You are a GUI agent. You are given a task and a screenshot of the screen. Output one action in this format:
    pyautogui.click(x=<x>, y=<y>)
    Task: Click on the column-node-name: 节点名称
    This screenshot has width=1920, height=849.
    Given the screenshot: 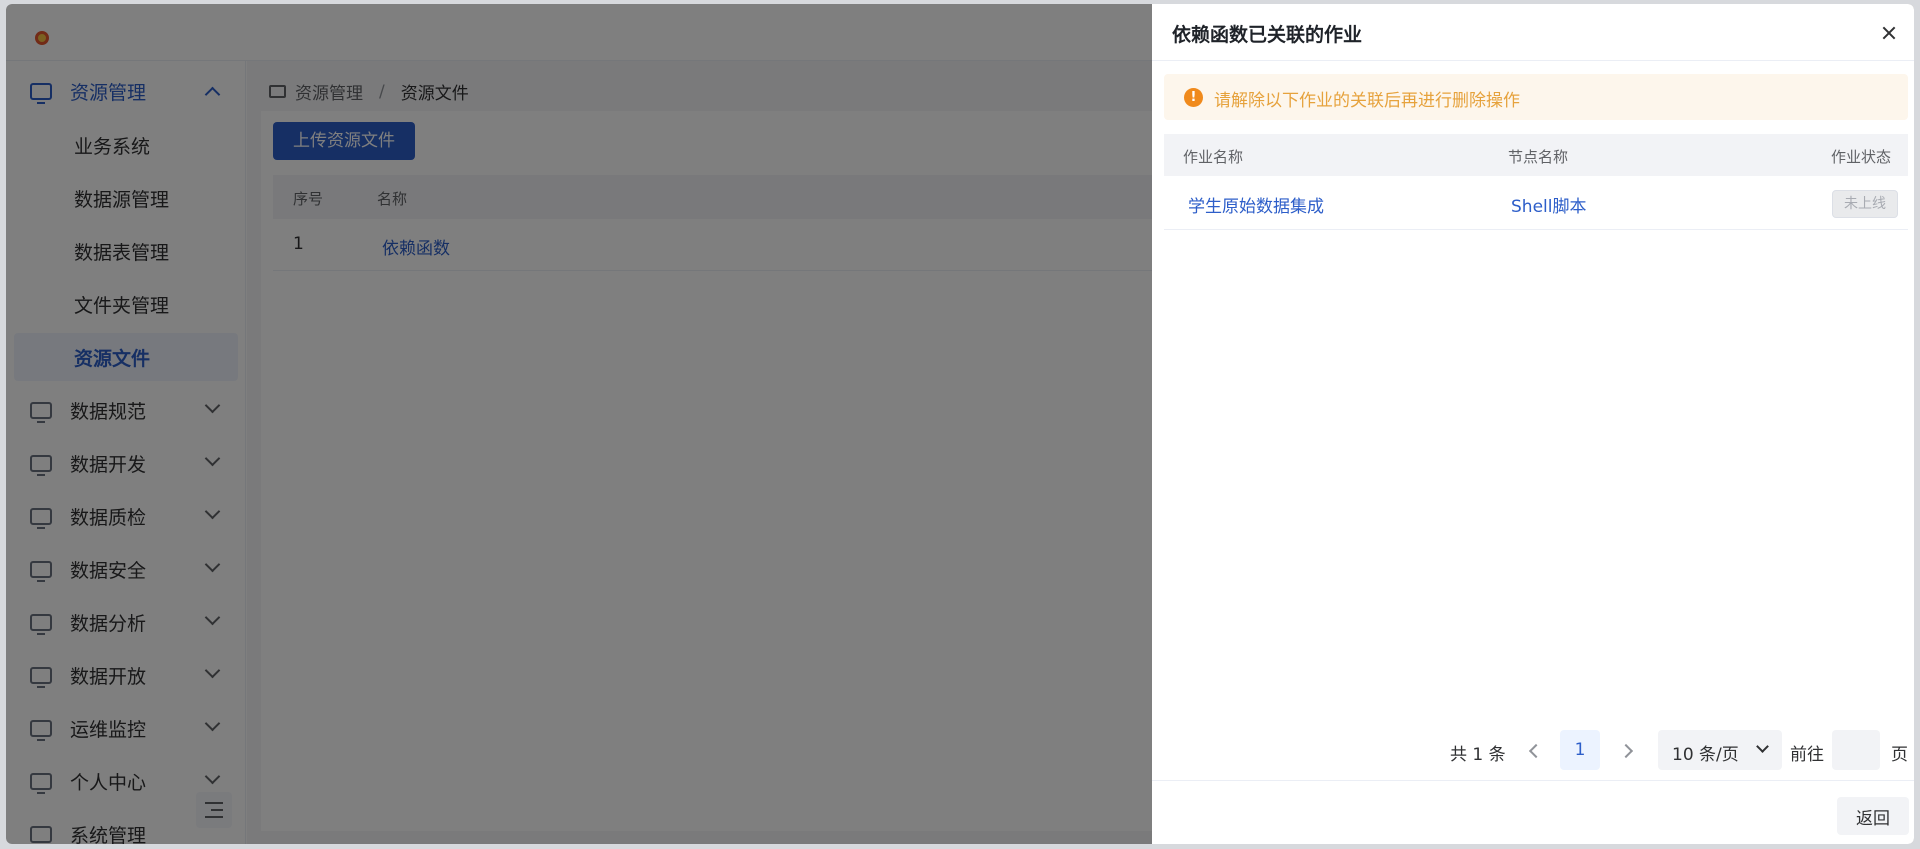 What is the action you would take?
    pyautogui.click(x=1538, y=157)
    